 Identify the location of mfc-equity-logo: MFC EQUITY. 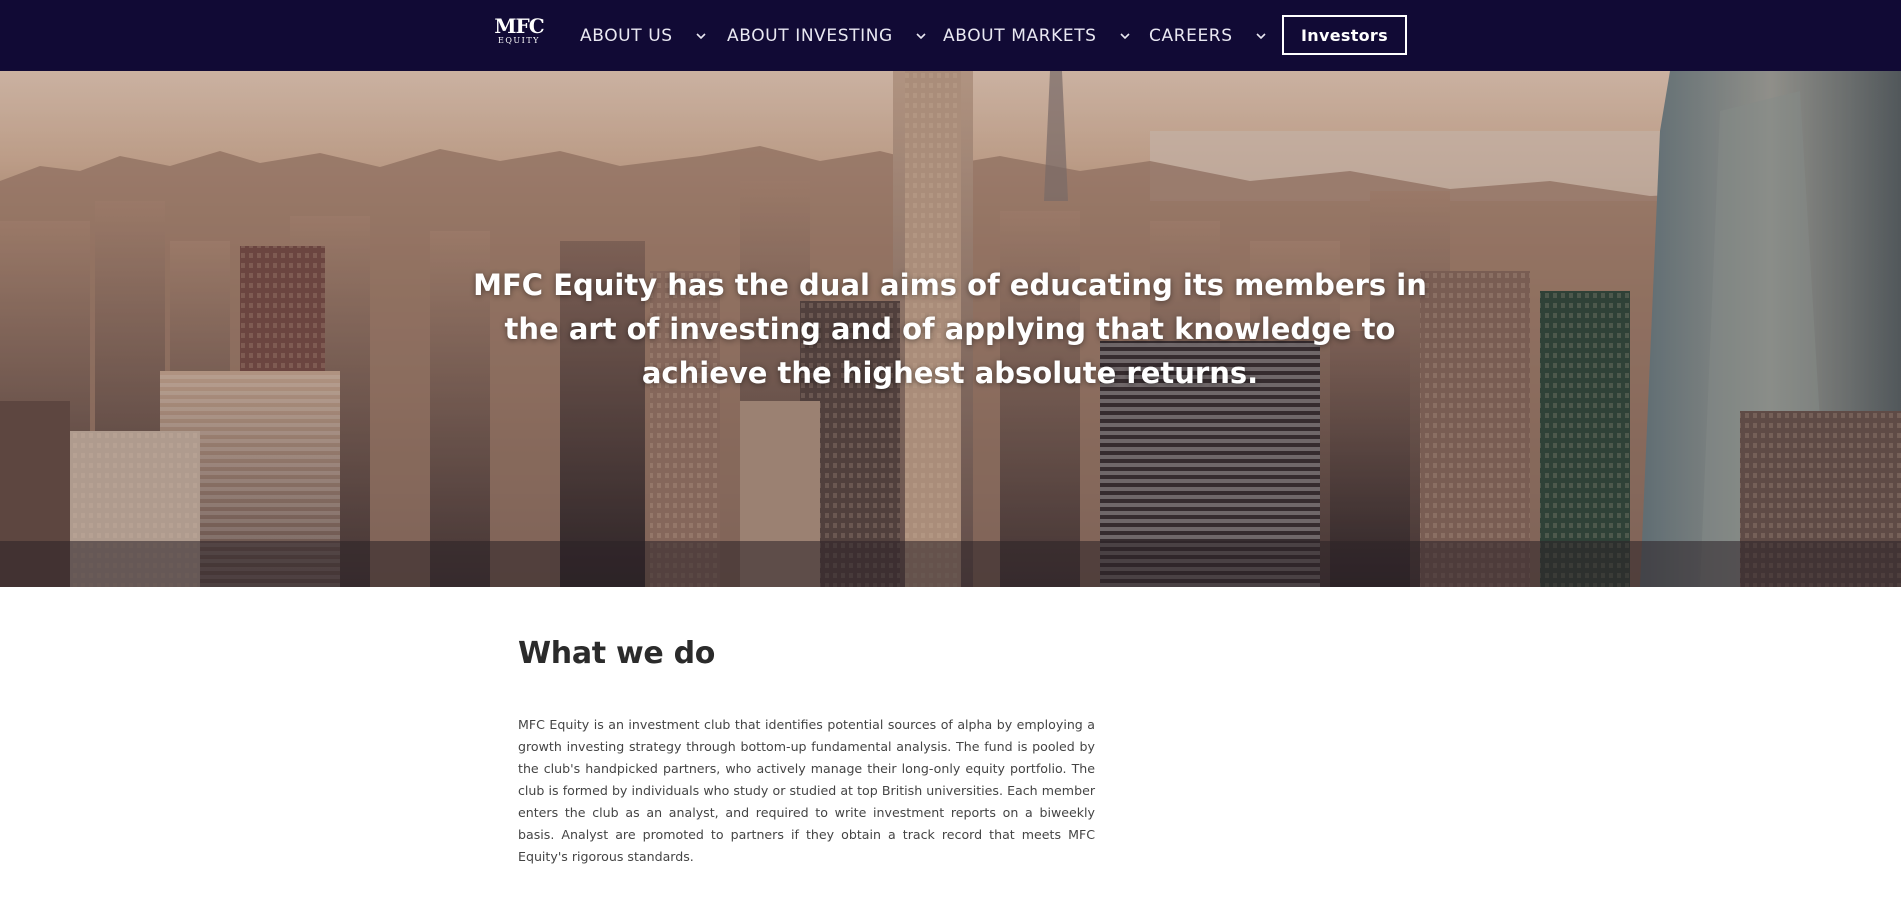
(519, 33).